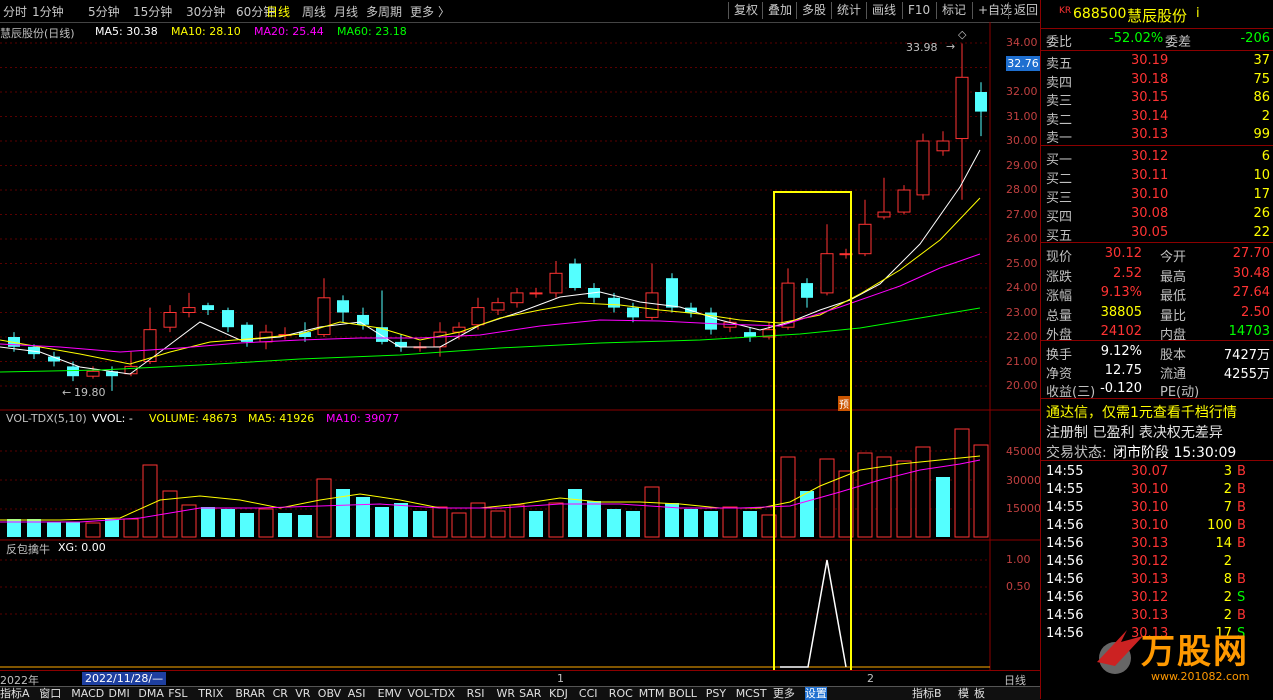 The image size is (1273, 700). I want to click on indicator-right-tab-1: 模, so click(963, 693).